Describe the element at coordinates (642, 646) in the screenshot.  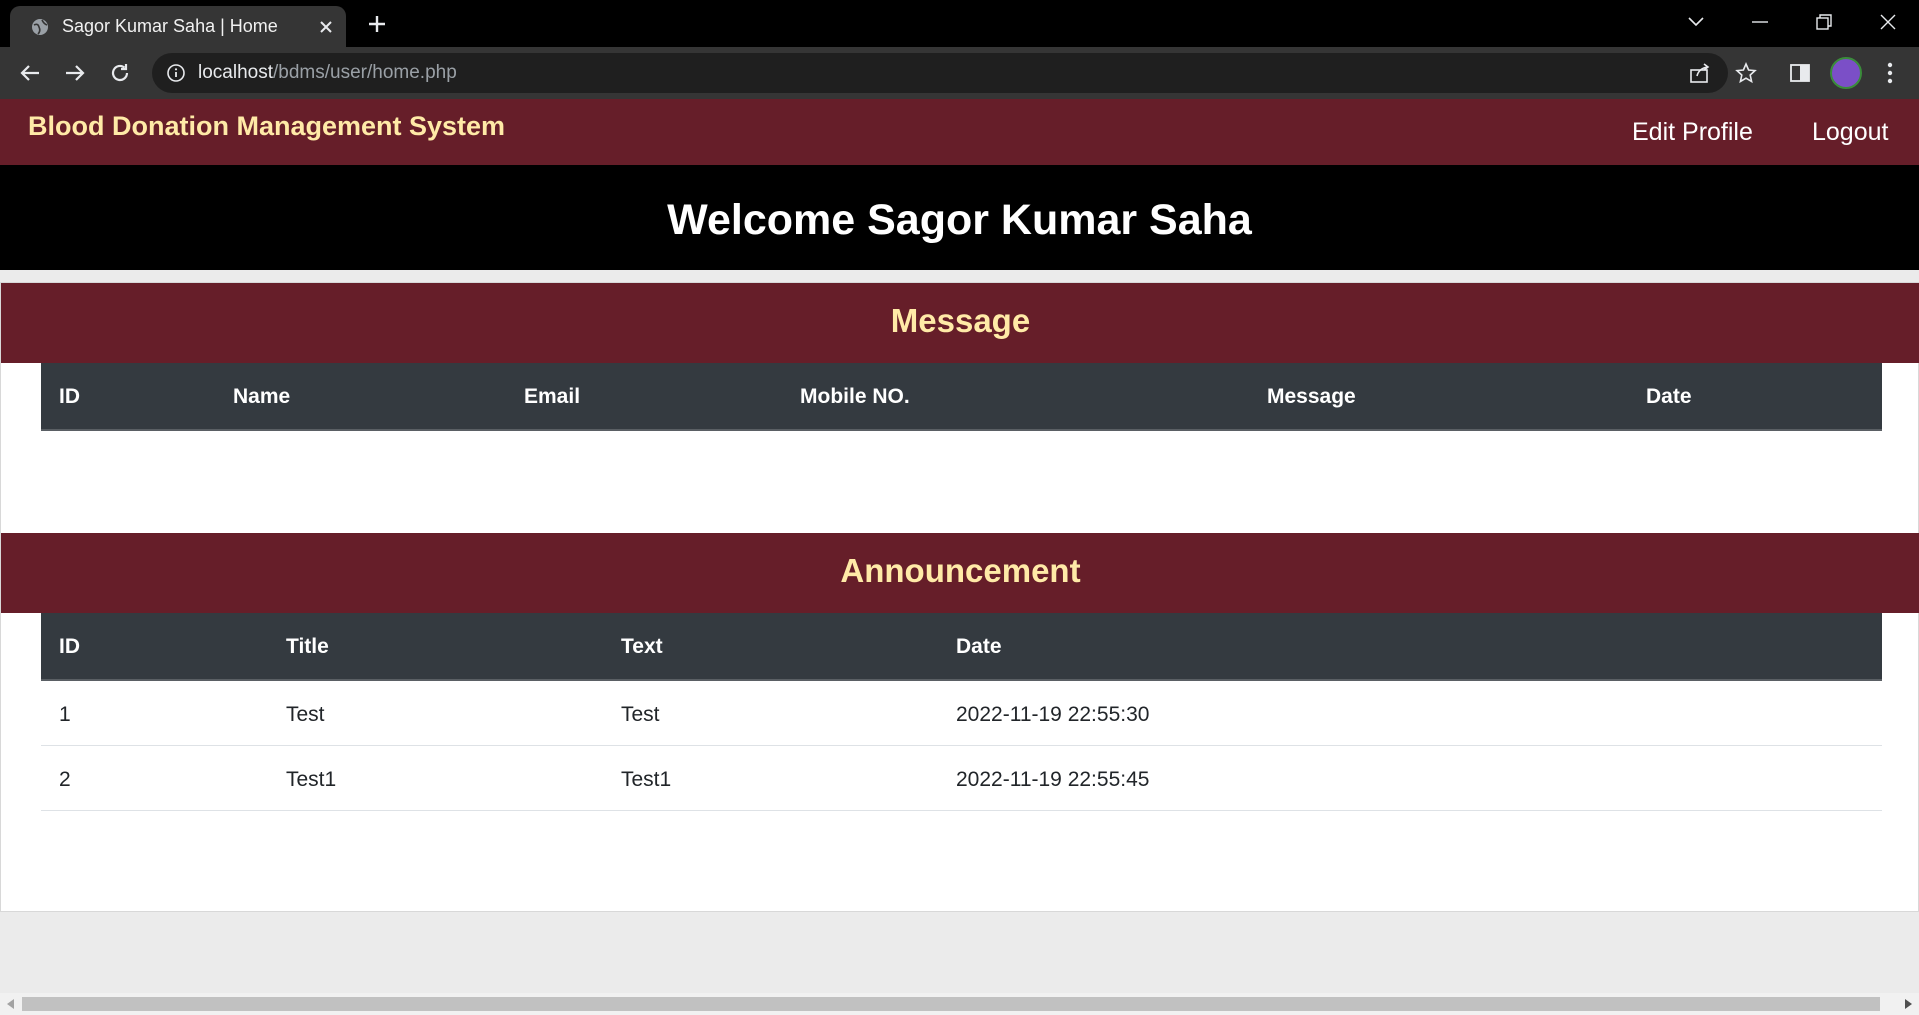
I see `column-header: Text` at that location.